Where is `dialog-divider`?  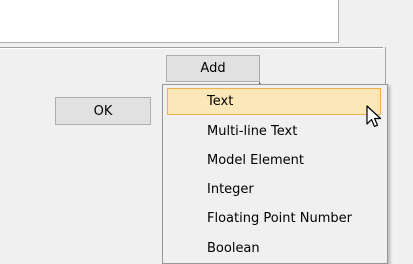
dialog-divider is located at coordinates (191, 48).